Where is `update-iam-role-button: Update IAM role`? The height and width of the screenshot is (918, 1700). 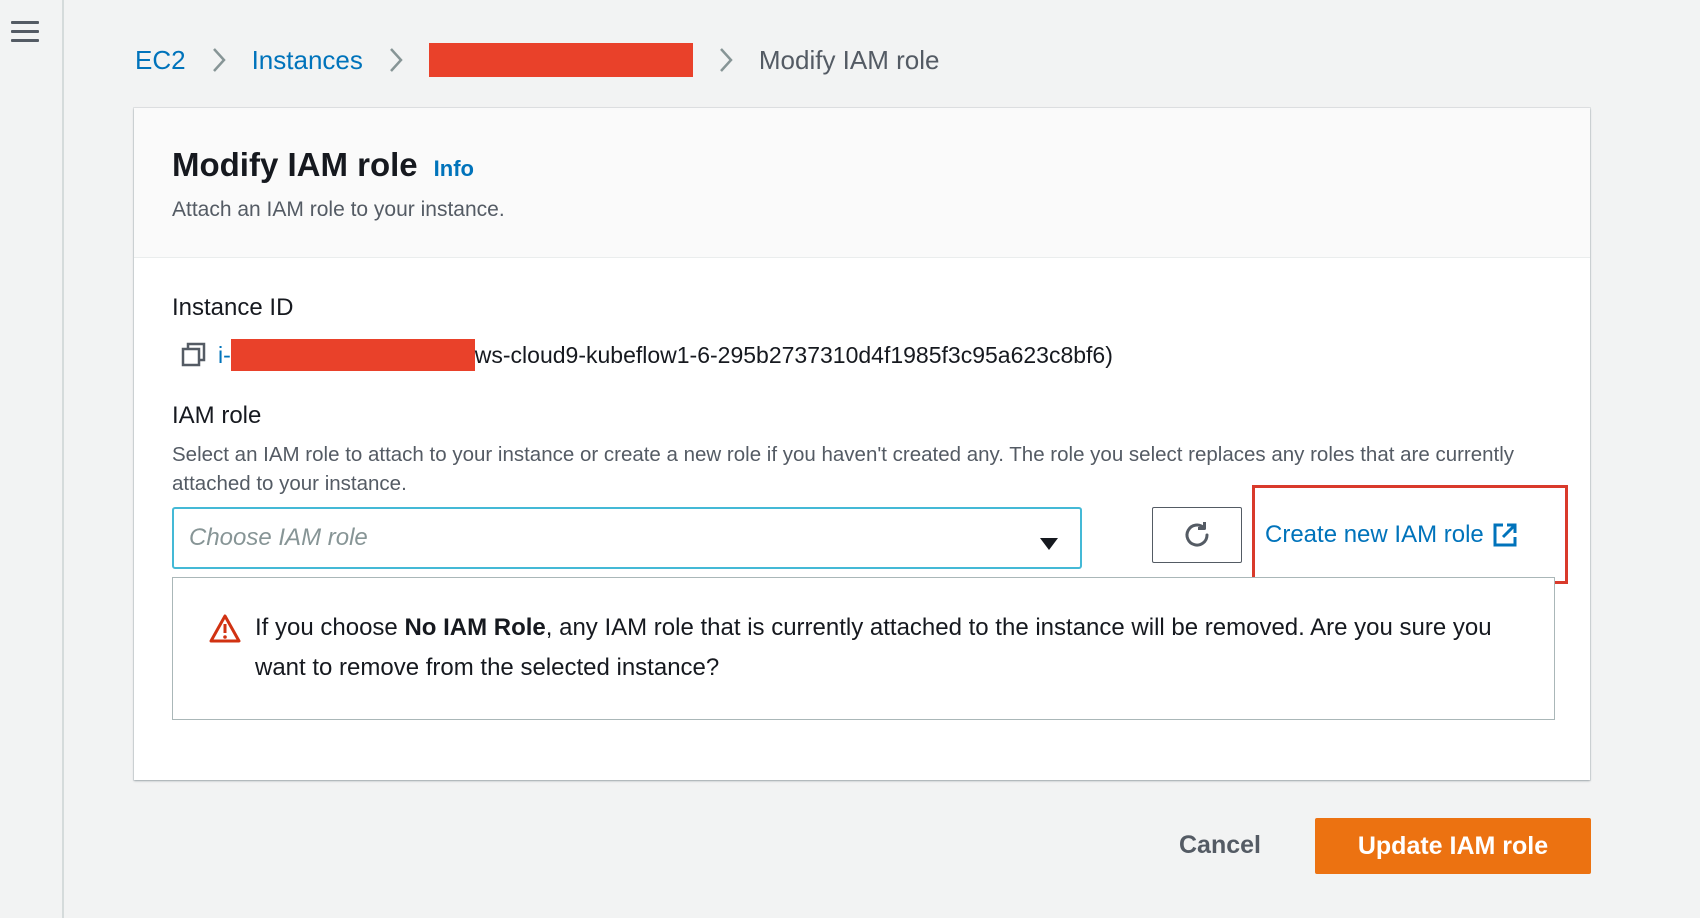
update-iam-role-button: Update IAM role is located at coordinates (1453, 846).